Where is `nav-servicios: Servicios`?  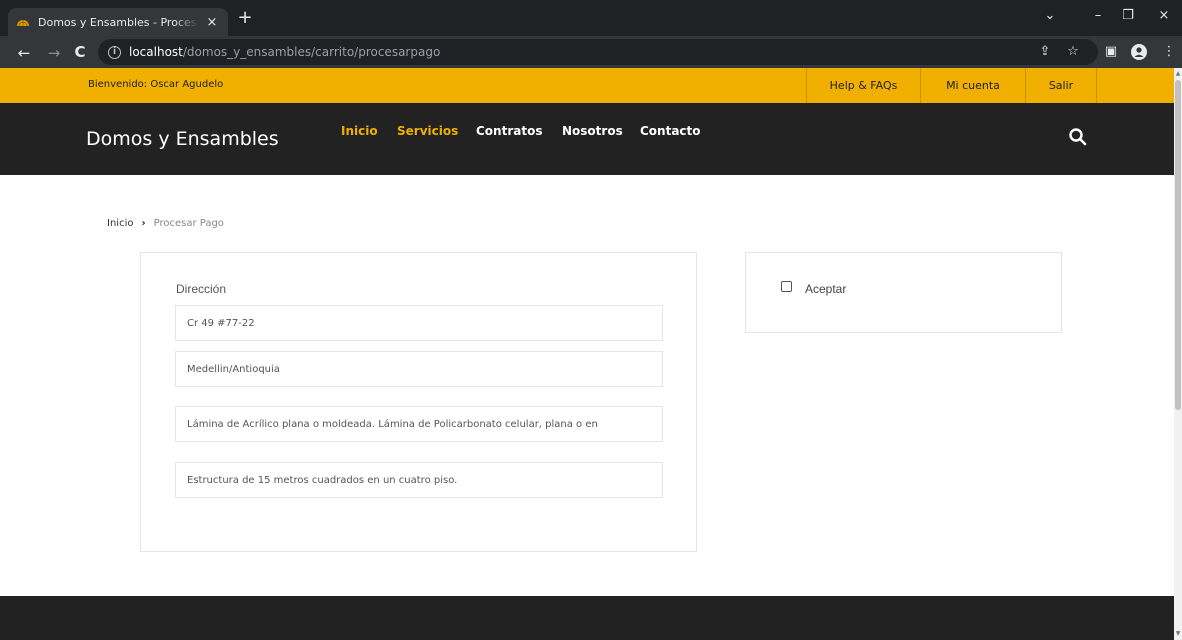
nav-servicios: Servicios is located at coordinates (427, 131).